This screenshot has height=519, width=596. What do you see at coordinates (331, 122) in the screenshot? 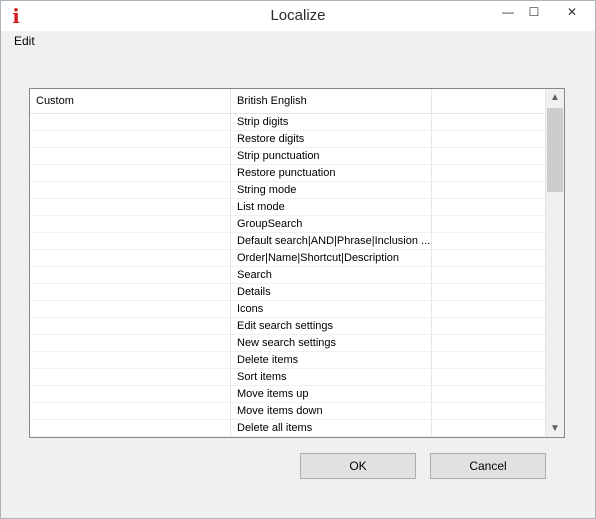
I see `cell-british-english: Strip digits` at bounding box center [331, 122].